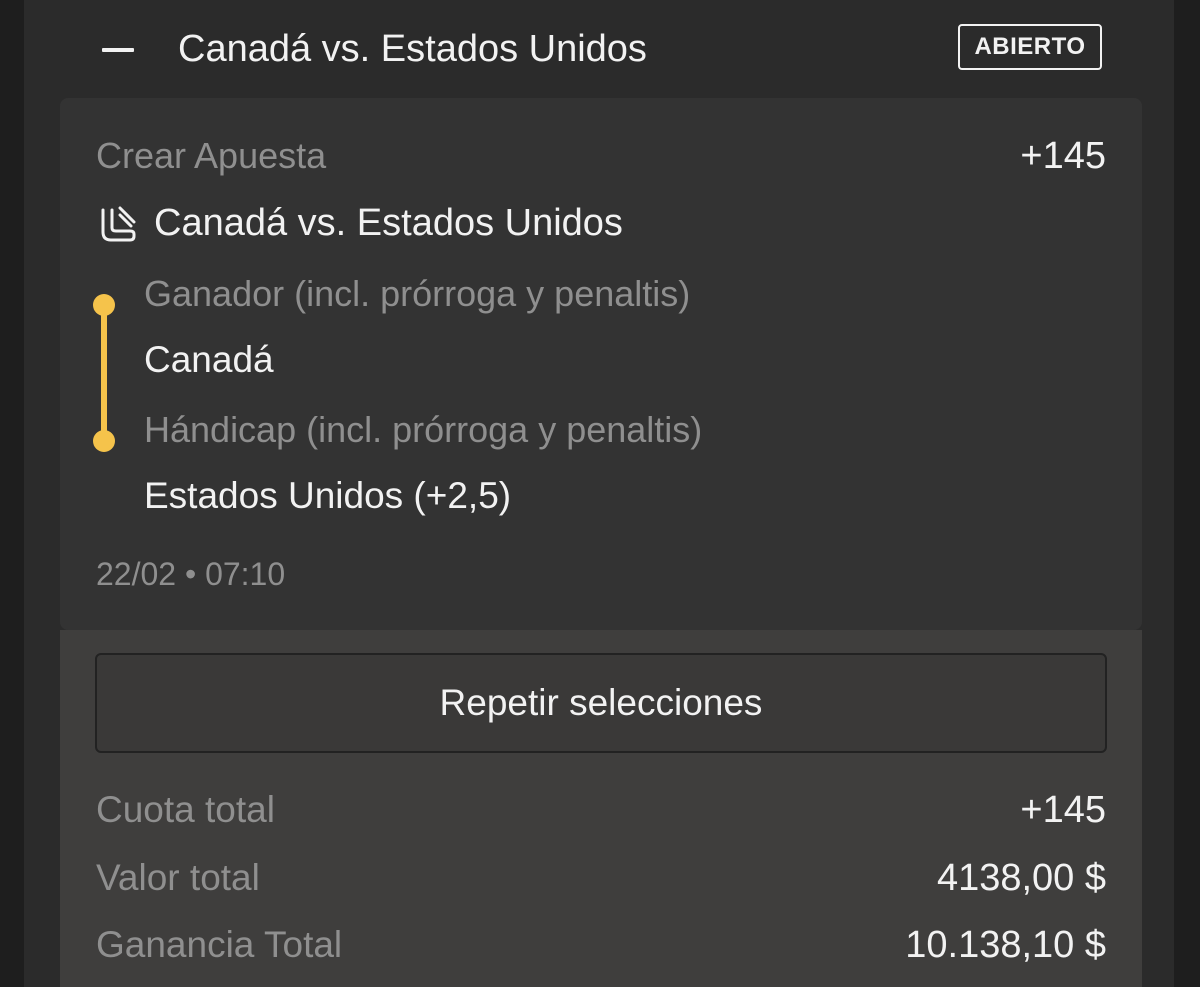 This screenshot has width=1200, height=987. I want to click on summary-value: 4138,00 $, so click(1021, 878).